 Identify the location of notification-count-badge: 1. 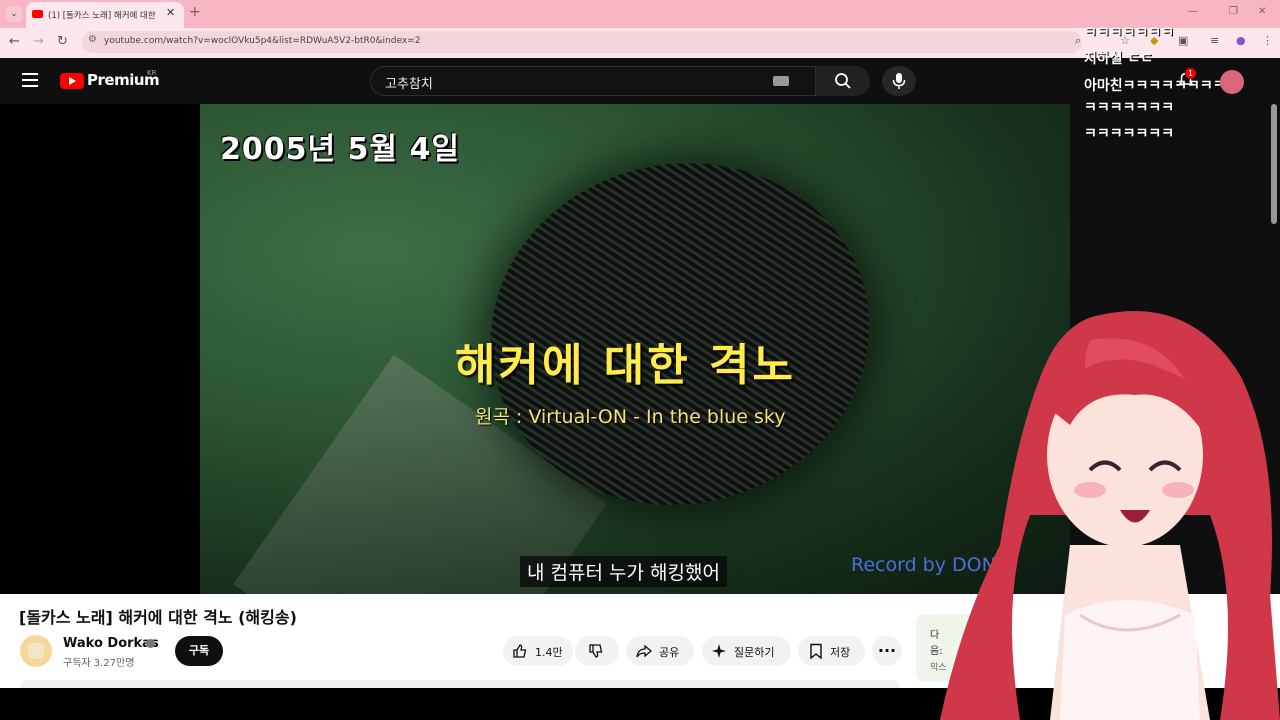
(1190, 73).